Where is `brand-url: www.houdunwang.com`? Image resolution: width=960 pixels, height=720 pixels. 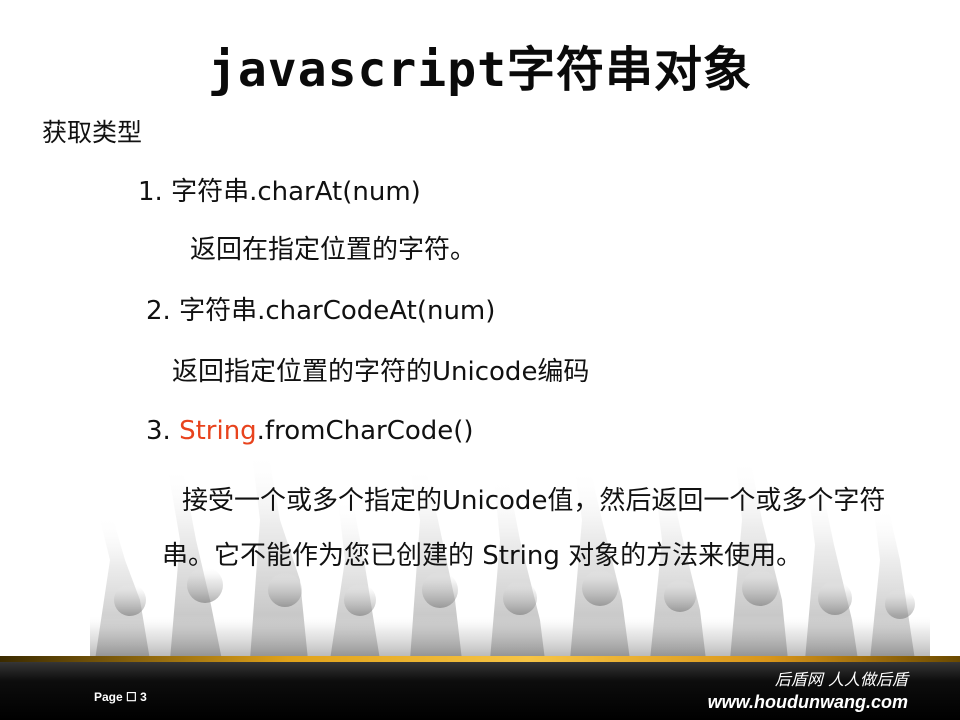
brand-url: www.houdunwang.com is located at coordinates (807, 702).